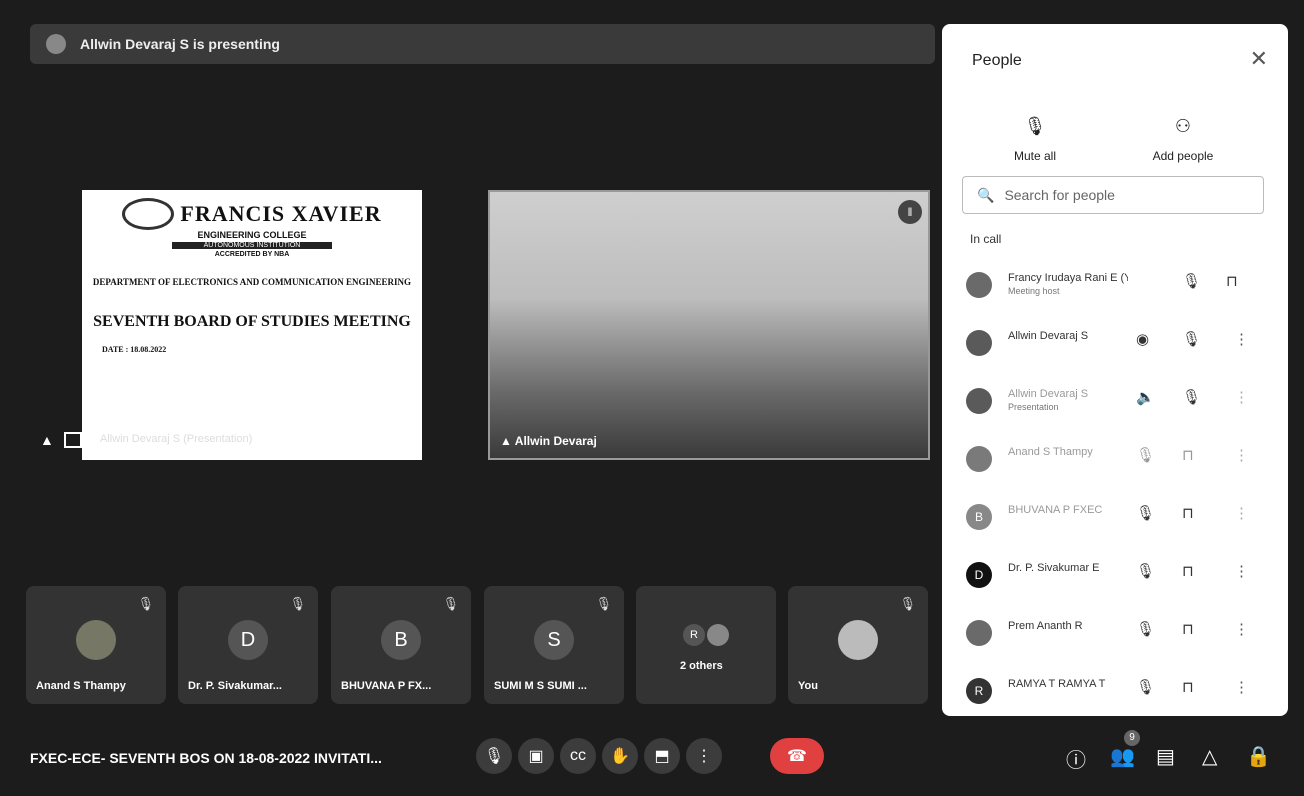 Image resolution: width=1304 pixels, height=796 pixels. I want to click on video-caption: Allwin Devaraj, so click(555, 441).